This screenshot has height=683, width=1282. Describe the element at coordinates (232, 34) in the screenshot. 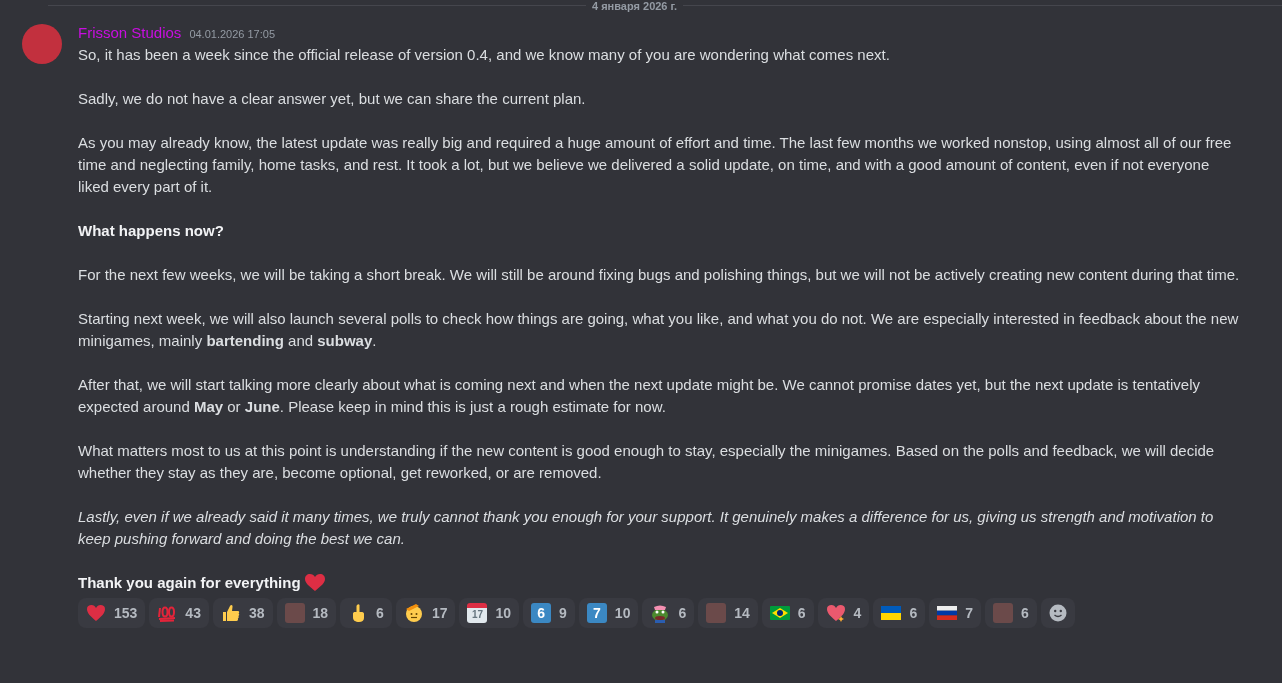

I see `timestamp: 04.01.2026 17:05` at that location.